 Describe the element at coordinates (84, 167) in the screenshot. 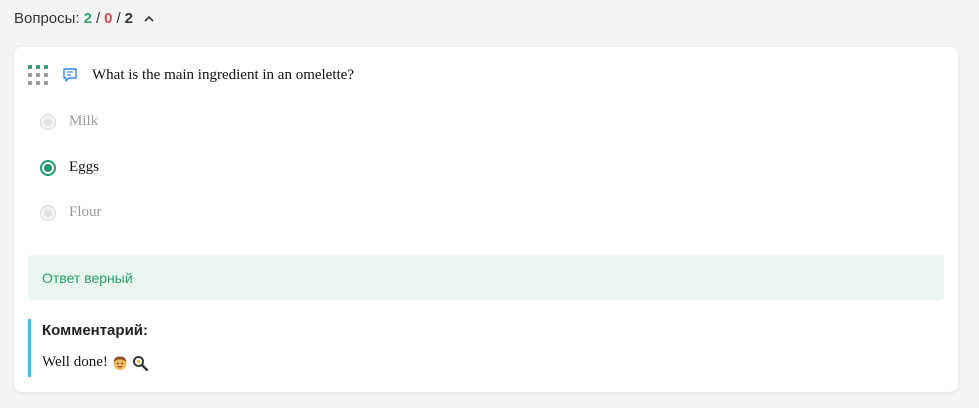

I see `option-label: Eggs` at that location.